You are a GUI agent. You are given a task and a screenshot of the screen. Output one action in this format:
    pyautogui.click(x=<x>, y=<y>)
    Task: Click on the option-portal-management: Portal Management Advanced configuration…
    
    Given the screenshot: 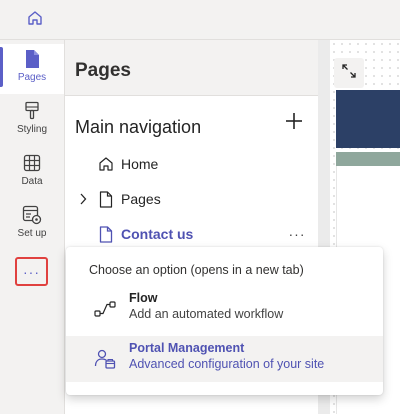 What is the action you would take?
    pyautogui.click(x=224, y=359)
    